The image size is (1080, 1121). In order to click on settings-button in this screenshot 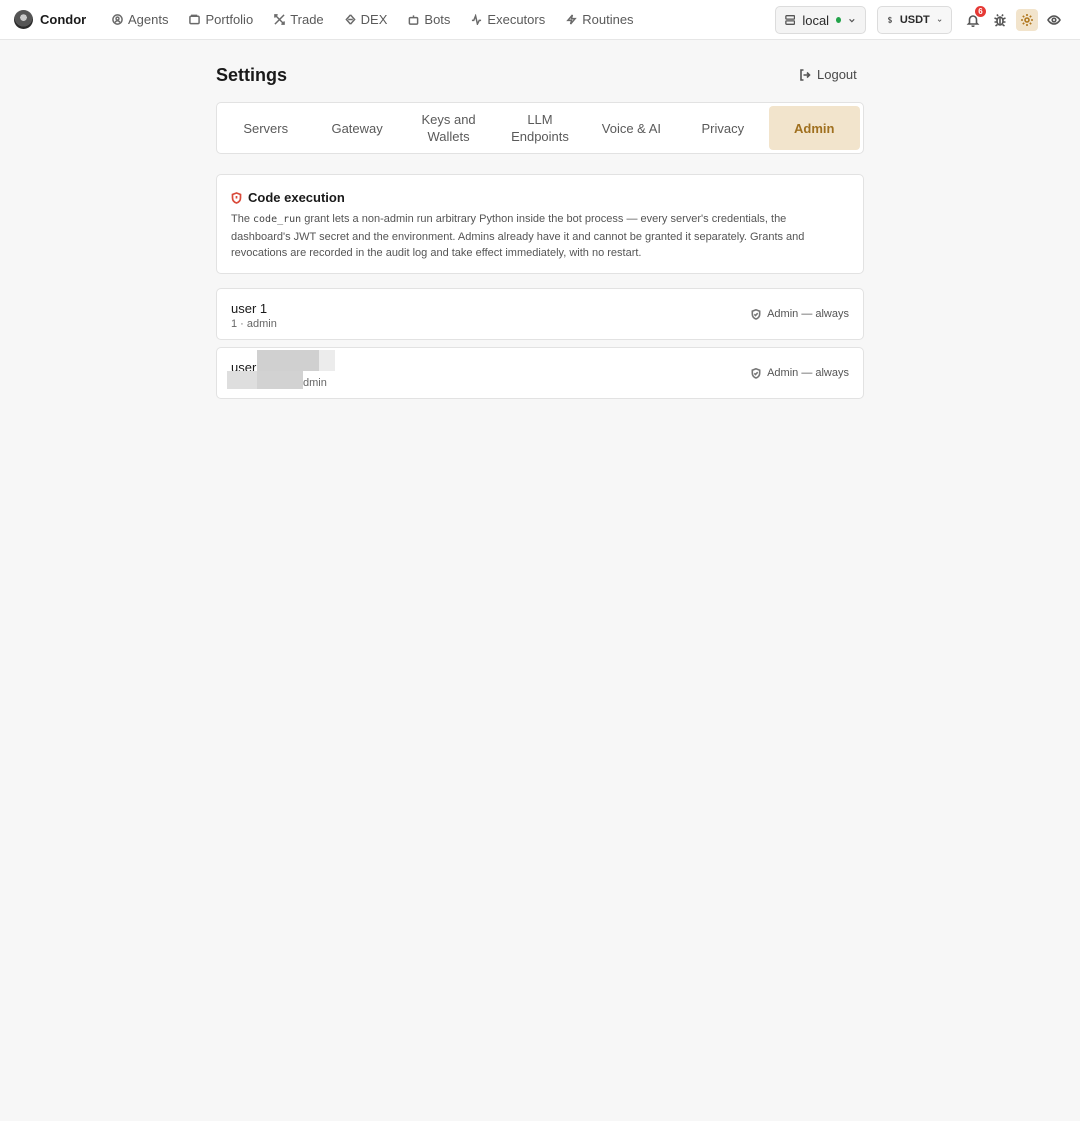, I will do `click(1027, 20)`.